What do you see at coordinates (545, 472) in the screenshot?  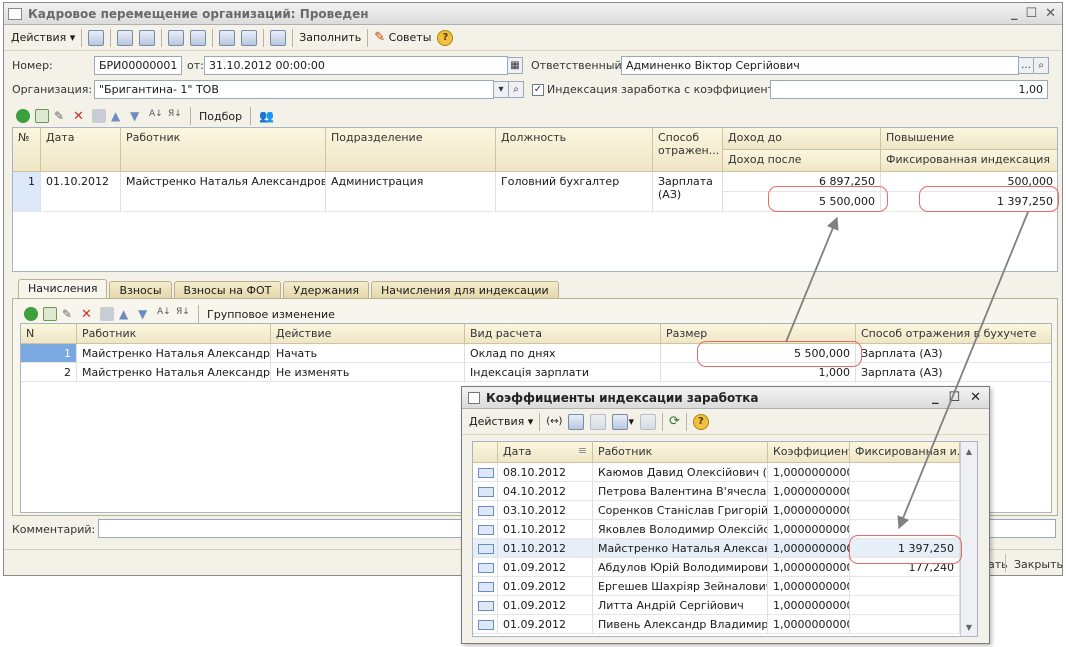 I see `coef-row-date: 08.10.2012` at bounding box center [545, 472].